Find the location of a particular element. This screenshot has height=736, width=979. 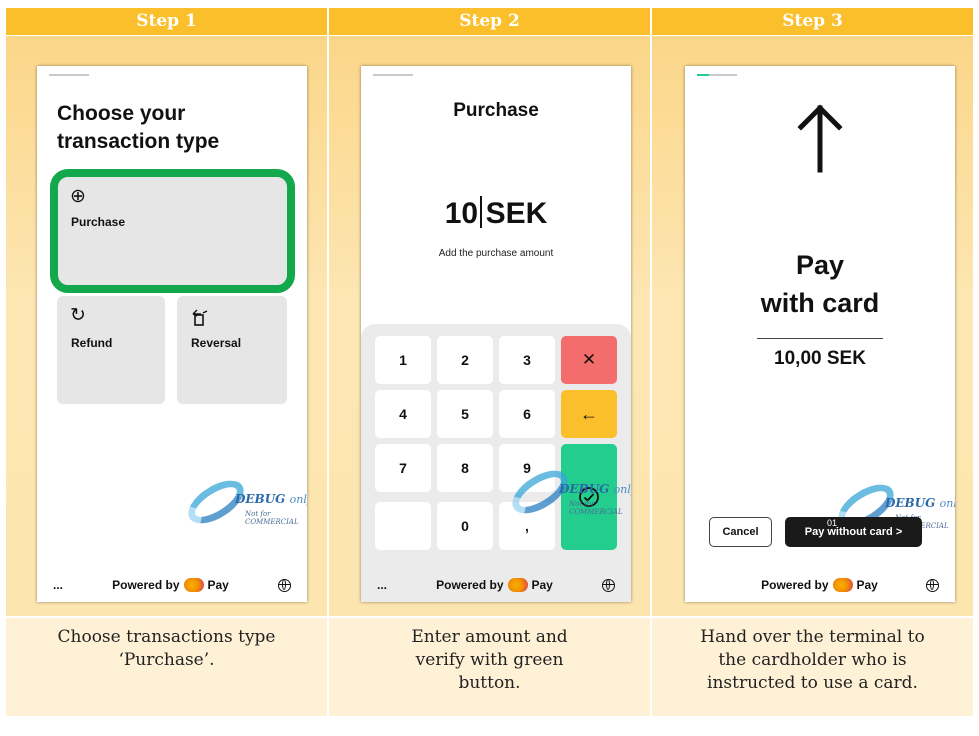

pay-amount: 10,00 SEK is located at coordinates (820, 358).